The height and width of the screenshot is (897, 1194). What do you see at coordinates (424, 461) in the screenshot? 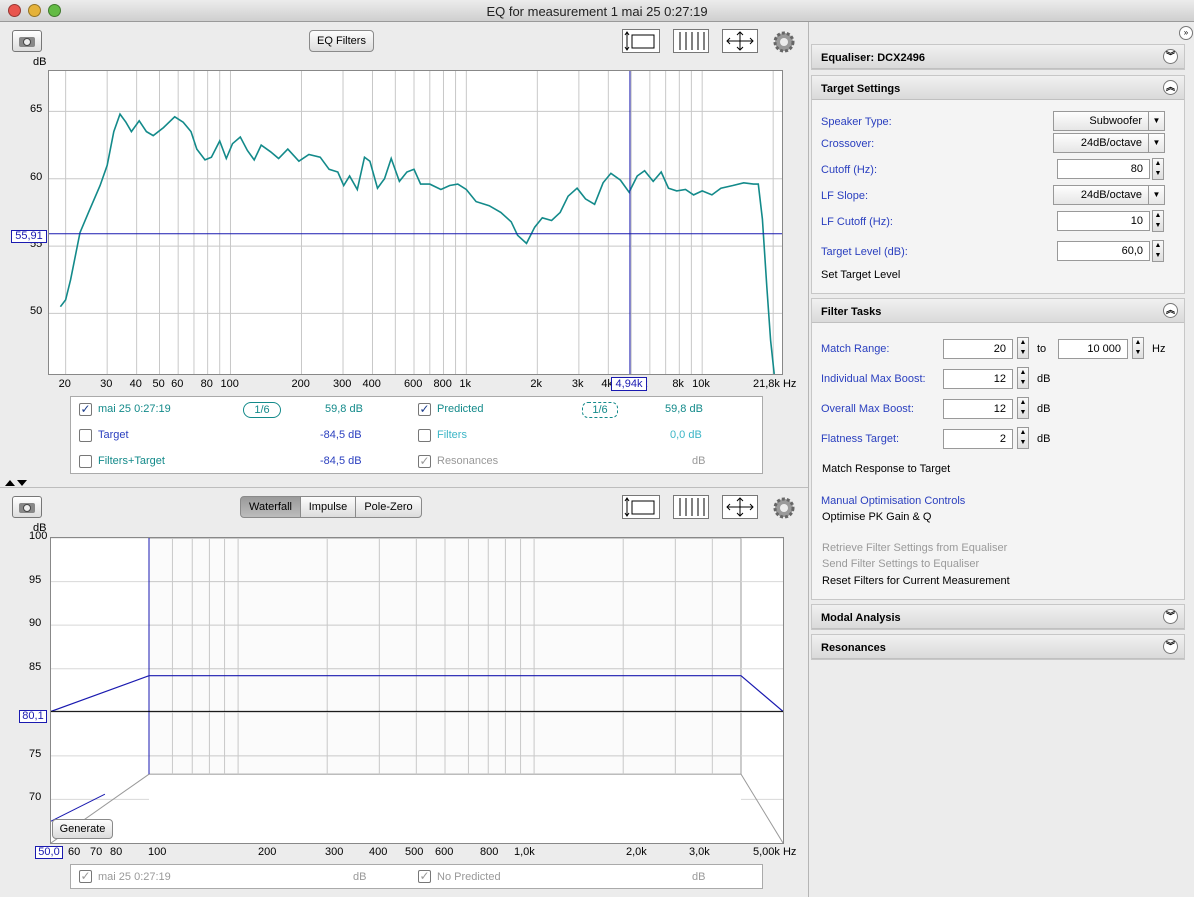
I see `resonances-checkbox: ✓` at bounding box center [424, 461].